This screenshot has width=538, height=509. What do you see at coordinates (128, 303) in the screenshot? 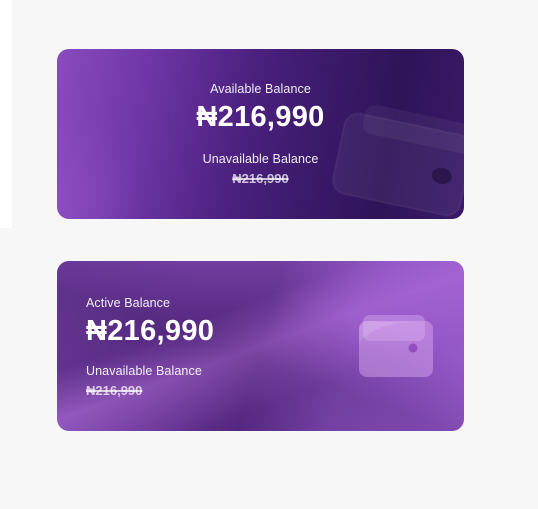
I see `active-balance-label: Active Balance` at bounding box center [128, 303].